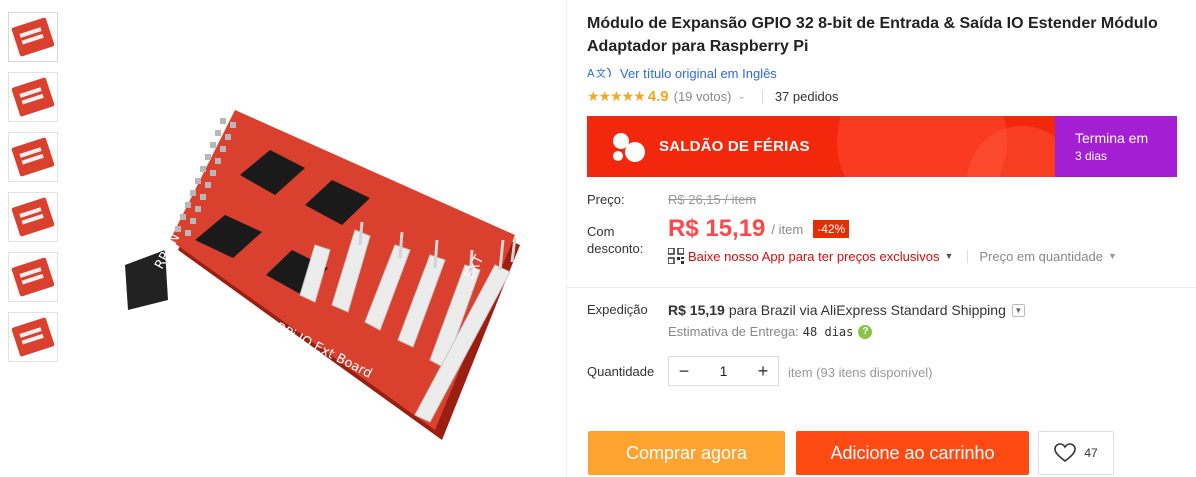  Describe the element at coordinates (617, 309) in the screenshot. I see `shipping-label: Expedição` at that location.